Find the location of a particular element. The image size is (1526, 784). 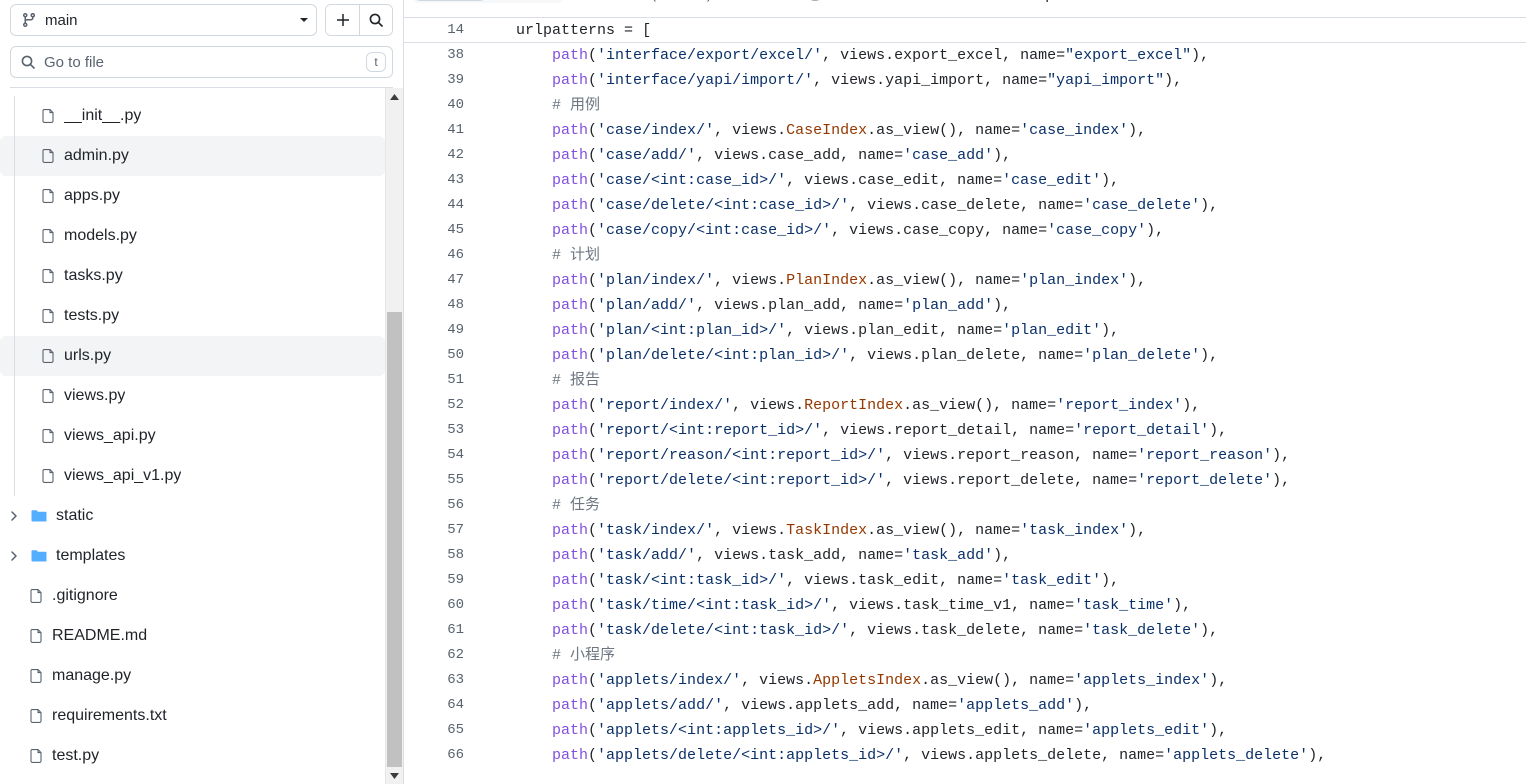

line-number: 46 is located at coordinates (442, 255).